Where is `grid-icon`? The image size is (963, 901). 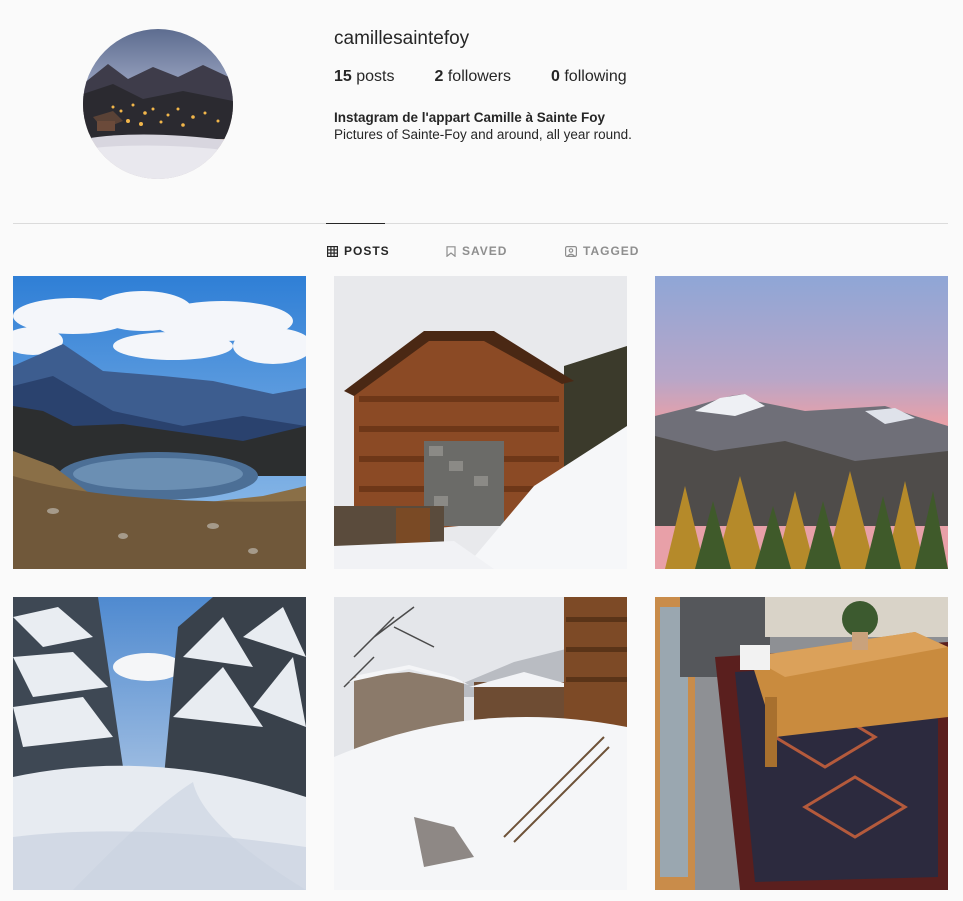 grid-icon is located at coordinates (332, 251).